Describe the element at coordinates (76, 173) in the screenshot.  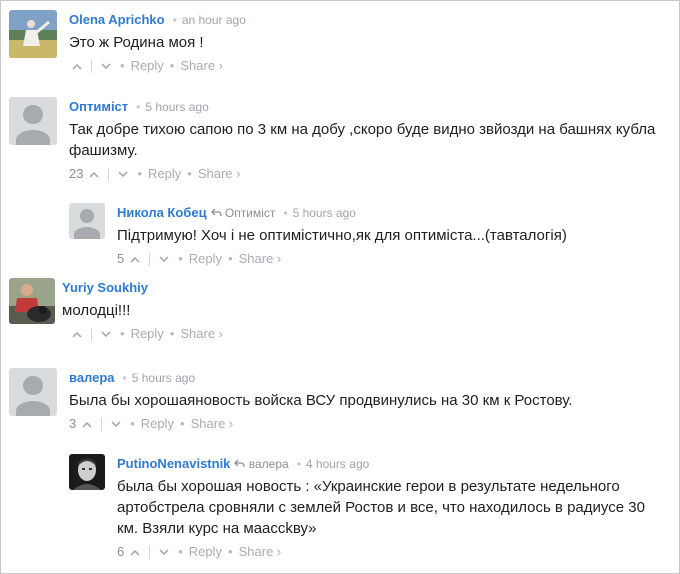
I see `vote-count: 23` at that location.